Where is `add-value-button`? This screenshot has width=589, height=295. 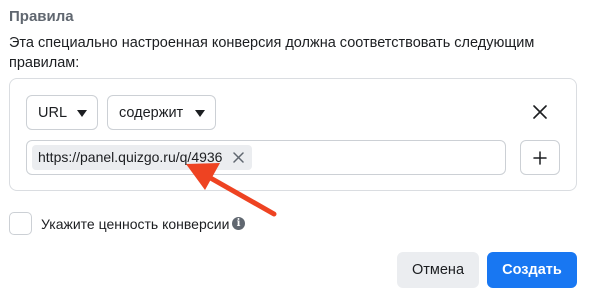 add-value-button is located at coordinates (540, 157).